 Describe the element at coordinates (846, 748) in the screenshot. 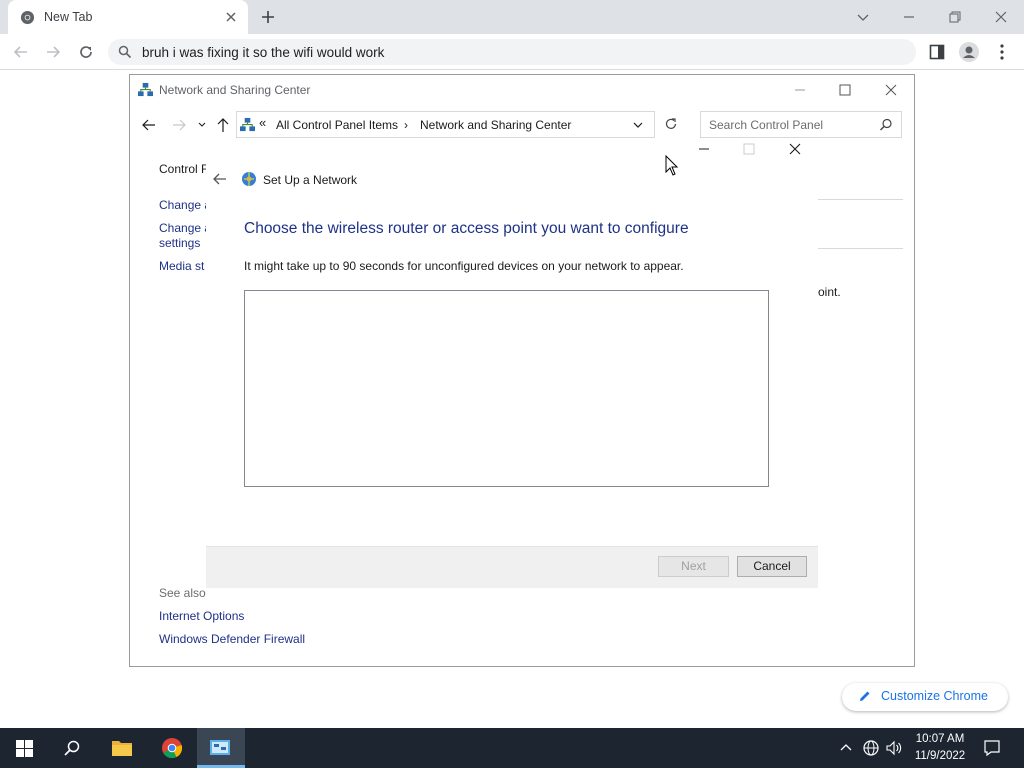

I see `chevron-up-icon` at that location.